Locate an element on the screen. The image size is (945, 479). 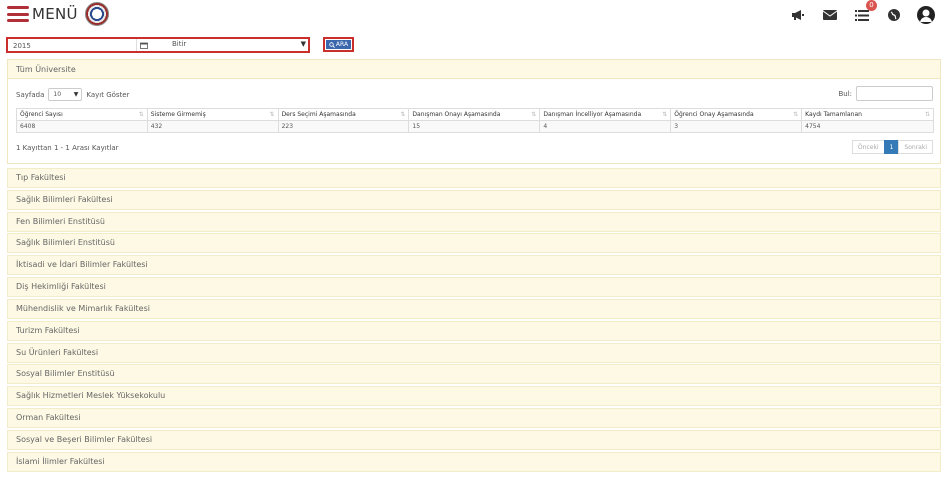
page-length-select: 10 ▼ is located at coordinates (65, 94).